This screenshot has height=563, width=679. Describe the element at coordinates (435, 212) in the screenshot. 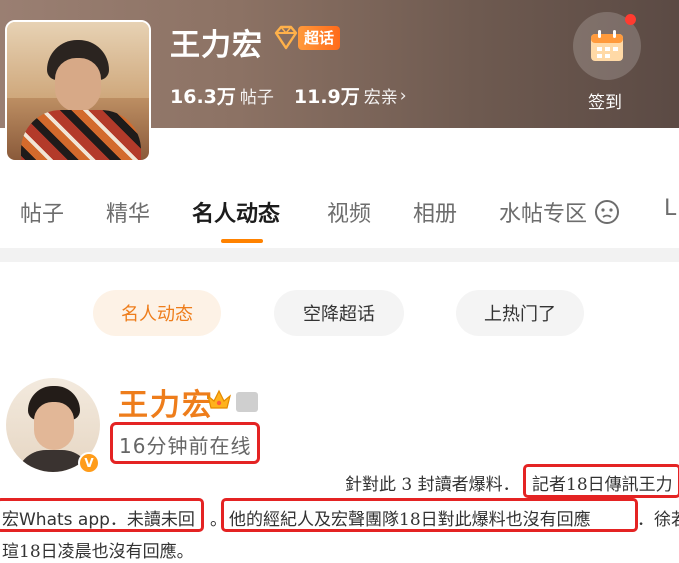

I see `tab-albums: 相册` at that location.